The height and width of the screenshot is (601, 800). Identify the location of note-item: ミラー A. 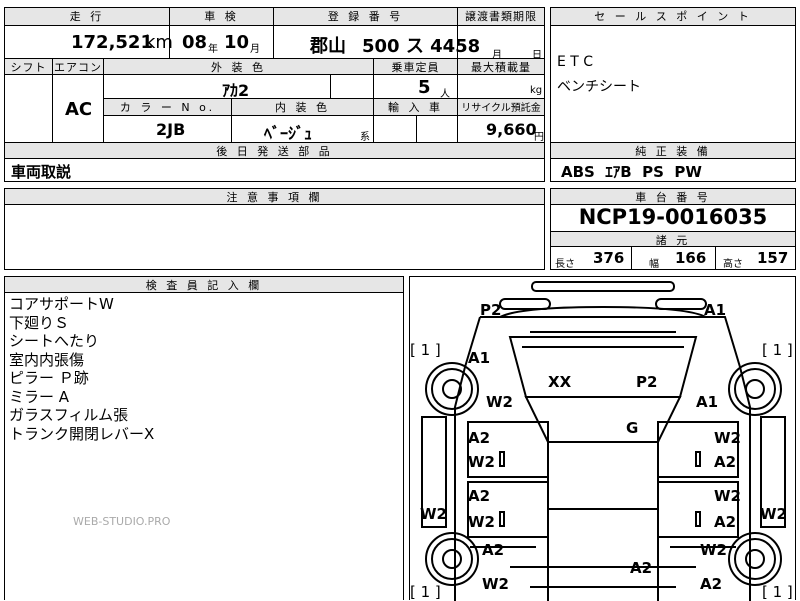
(39, 396).